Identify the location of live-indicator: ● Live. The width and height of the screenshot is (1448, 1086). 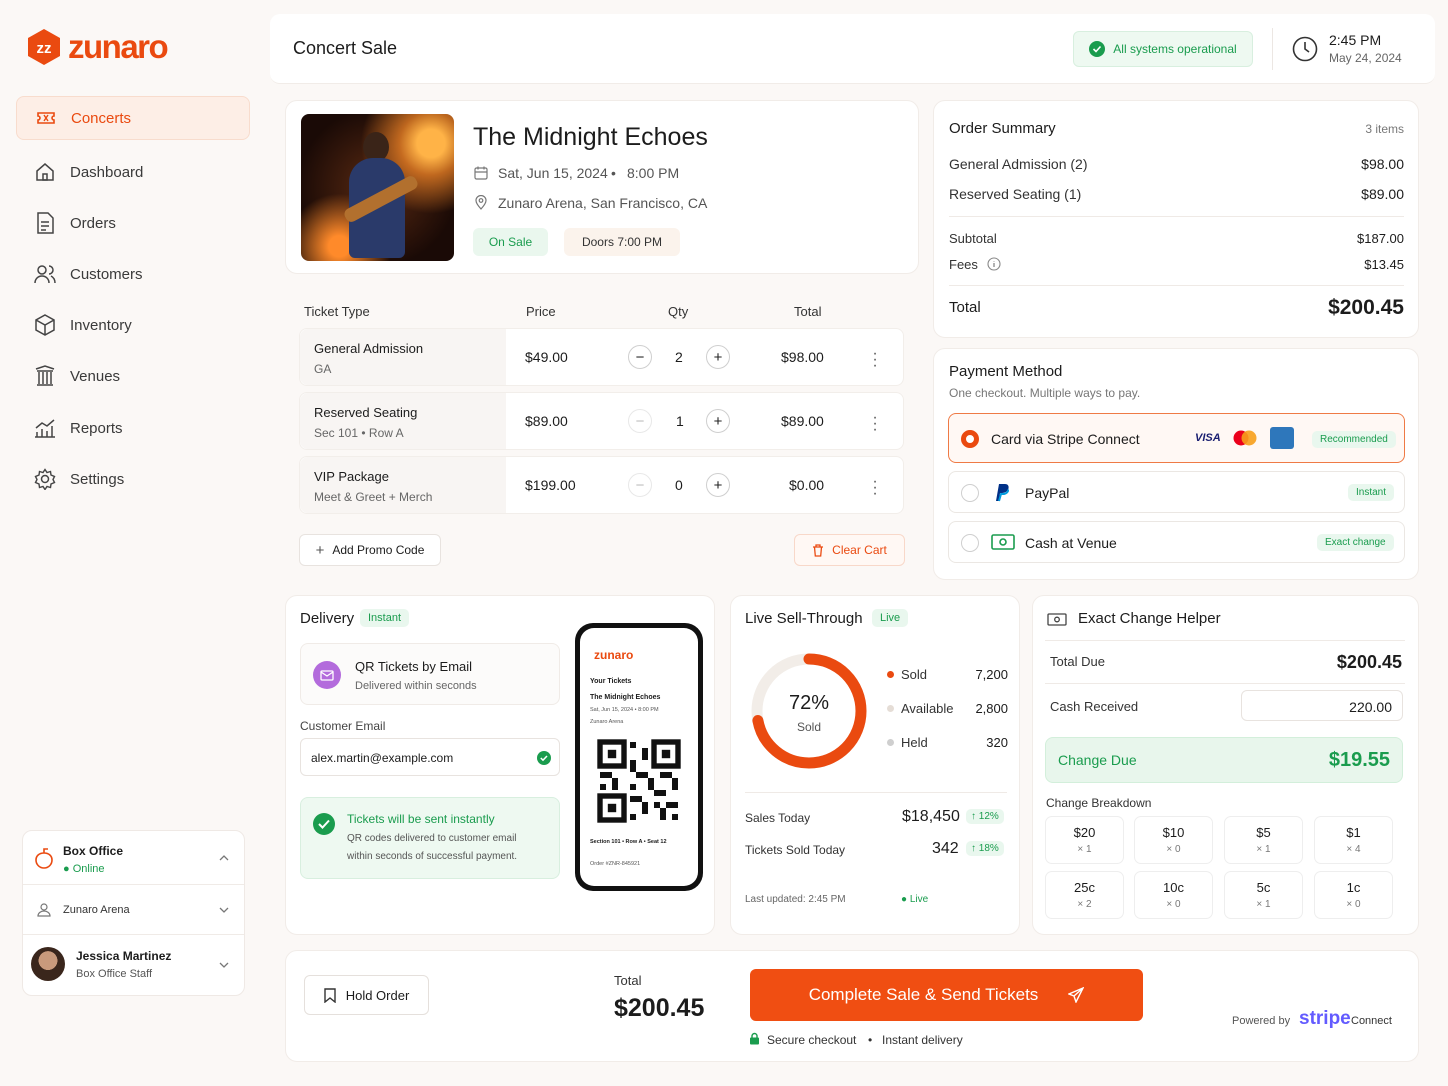
(915, 899).